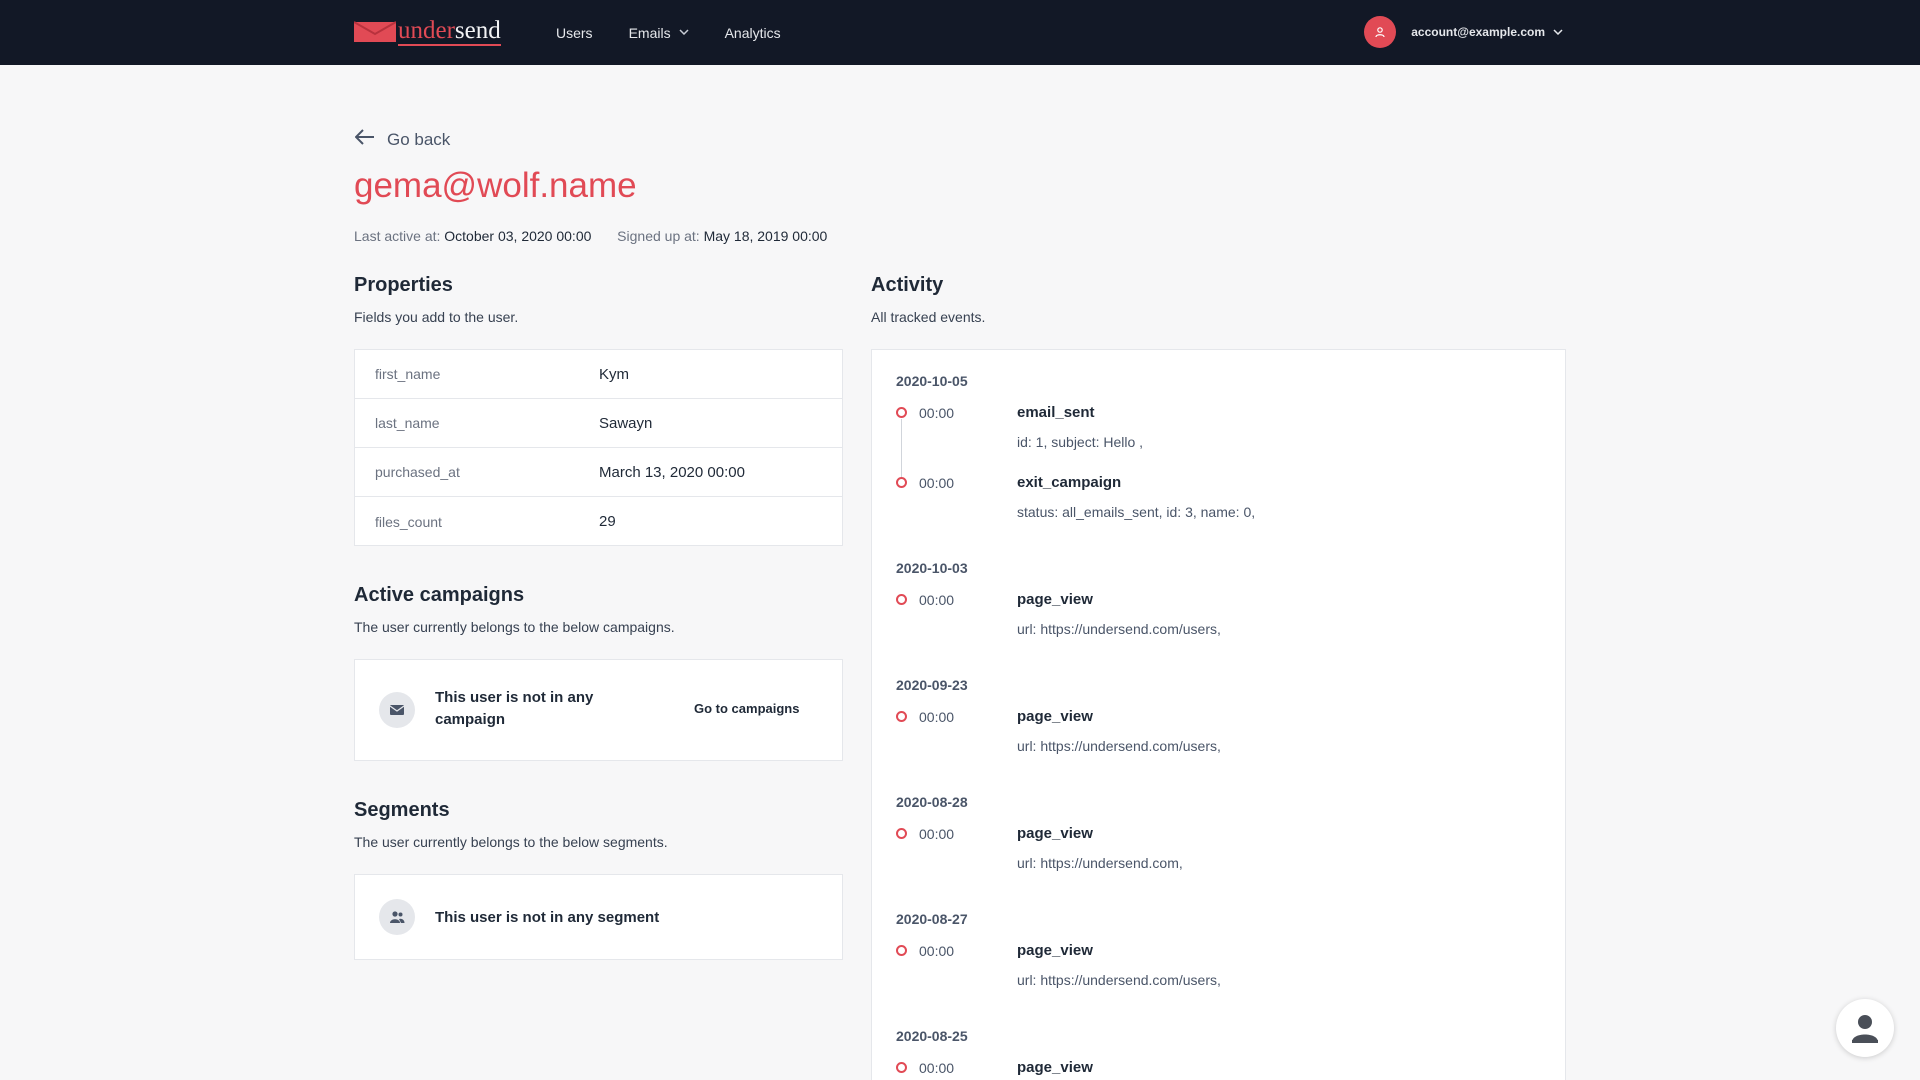  Describe the element at coordinates (397, 710) in the screenshot. I see `mail-icon` at that location.